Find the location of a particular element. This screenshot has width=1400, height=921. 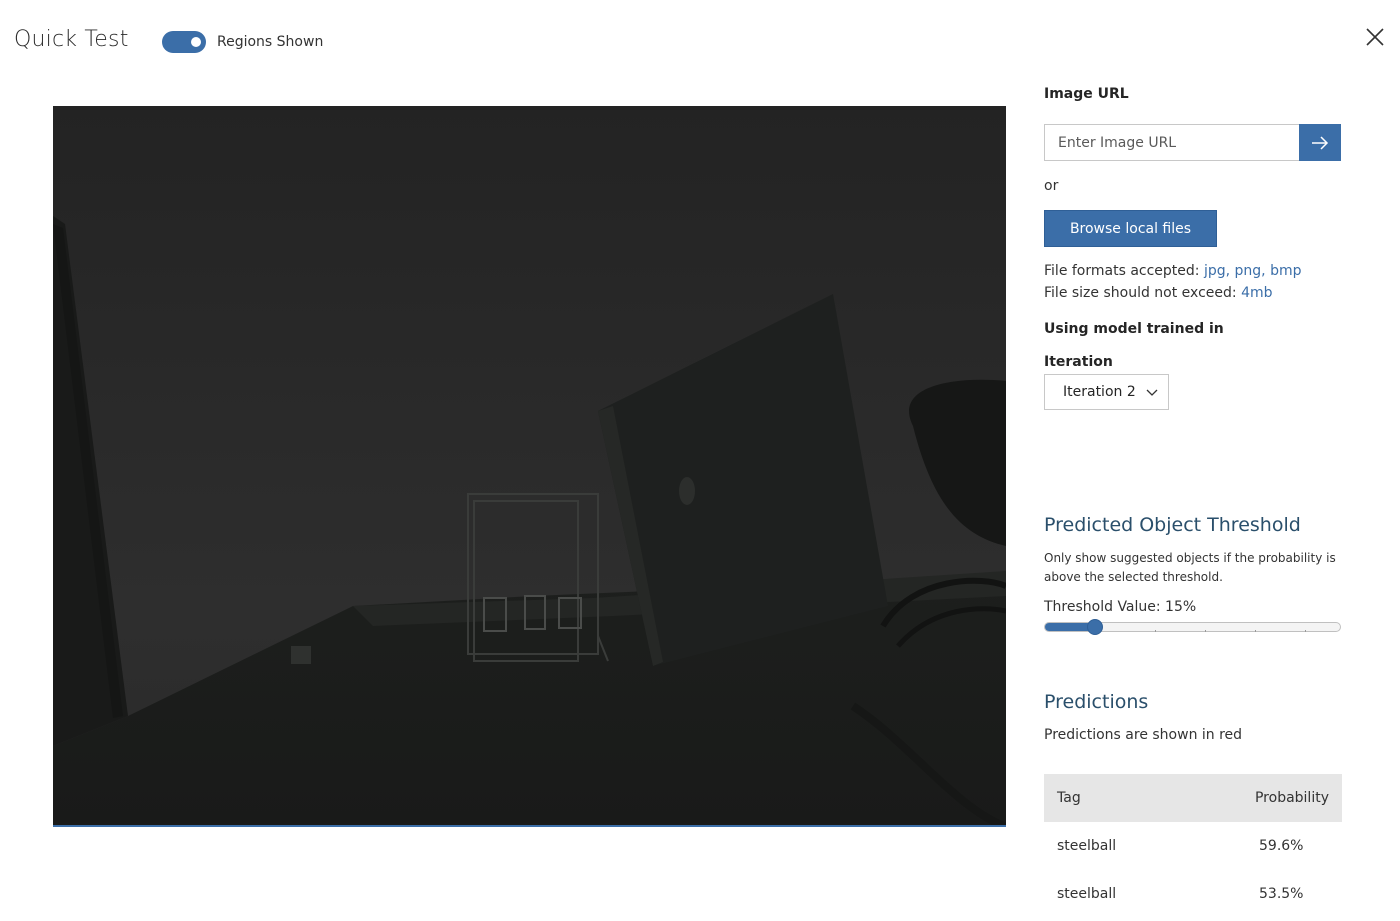

table-row: steelball 59.6% is located at coordinates (1193, 846).